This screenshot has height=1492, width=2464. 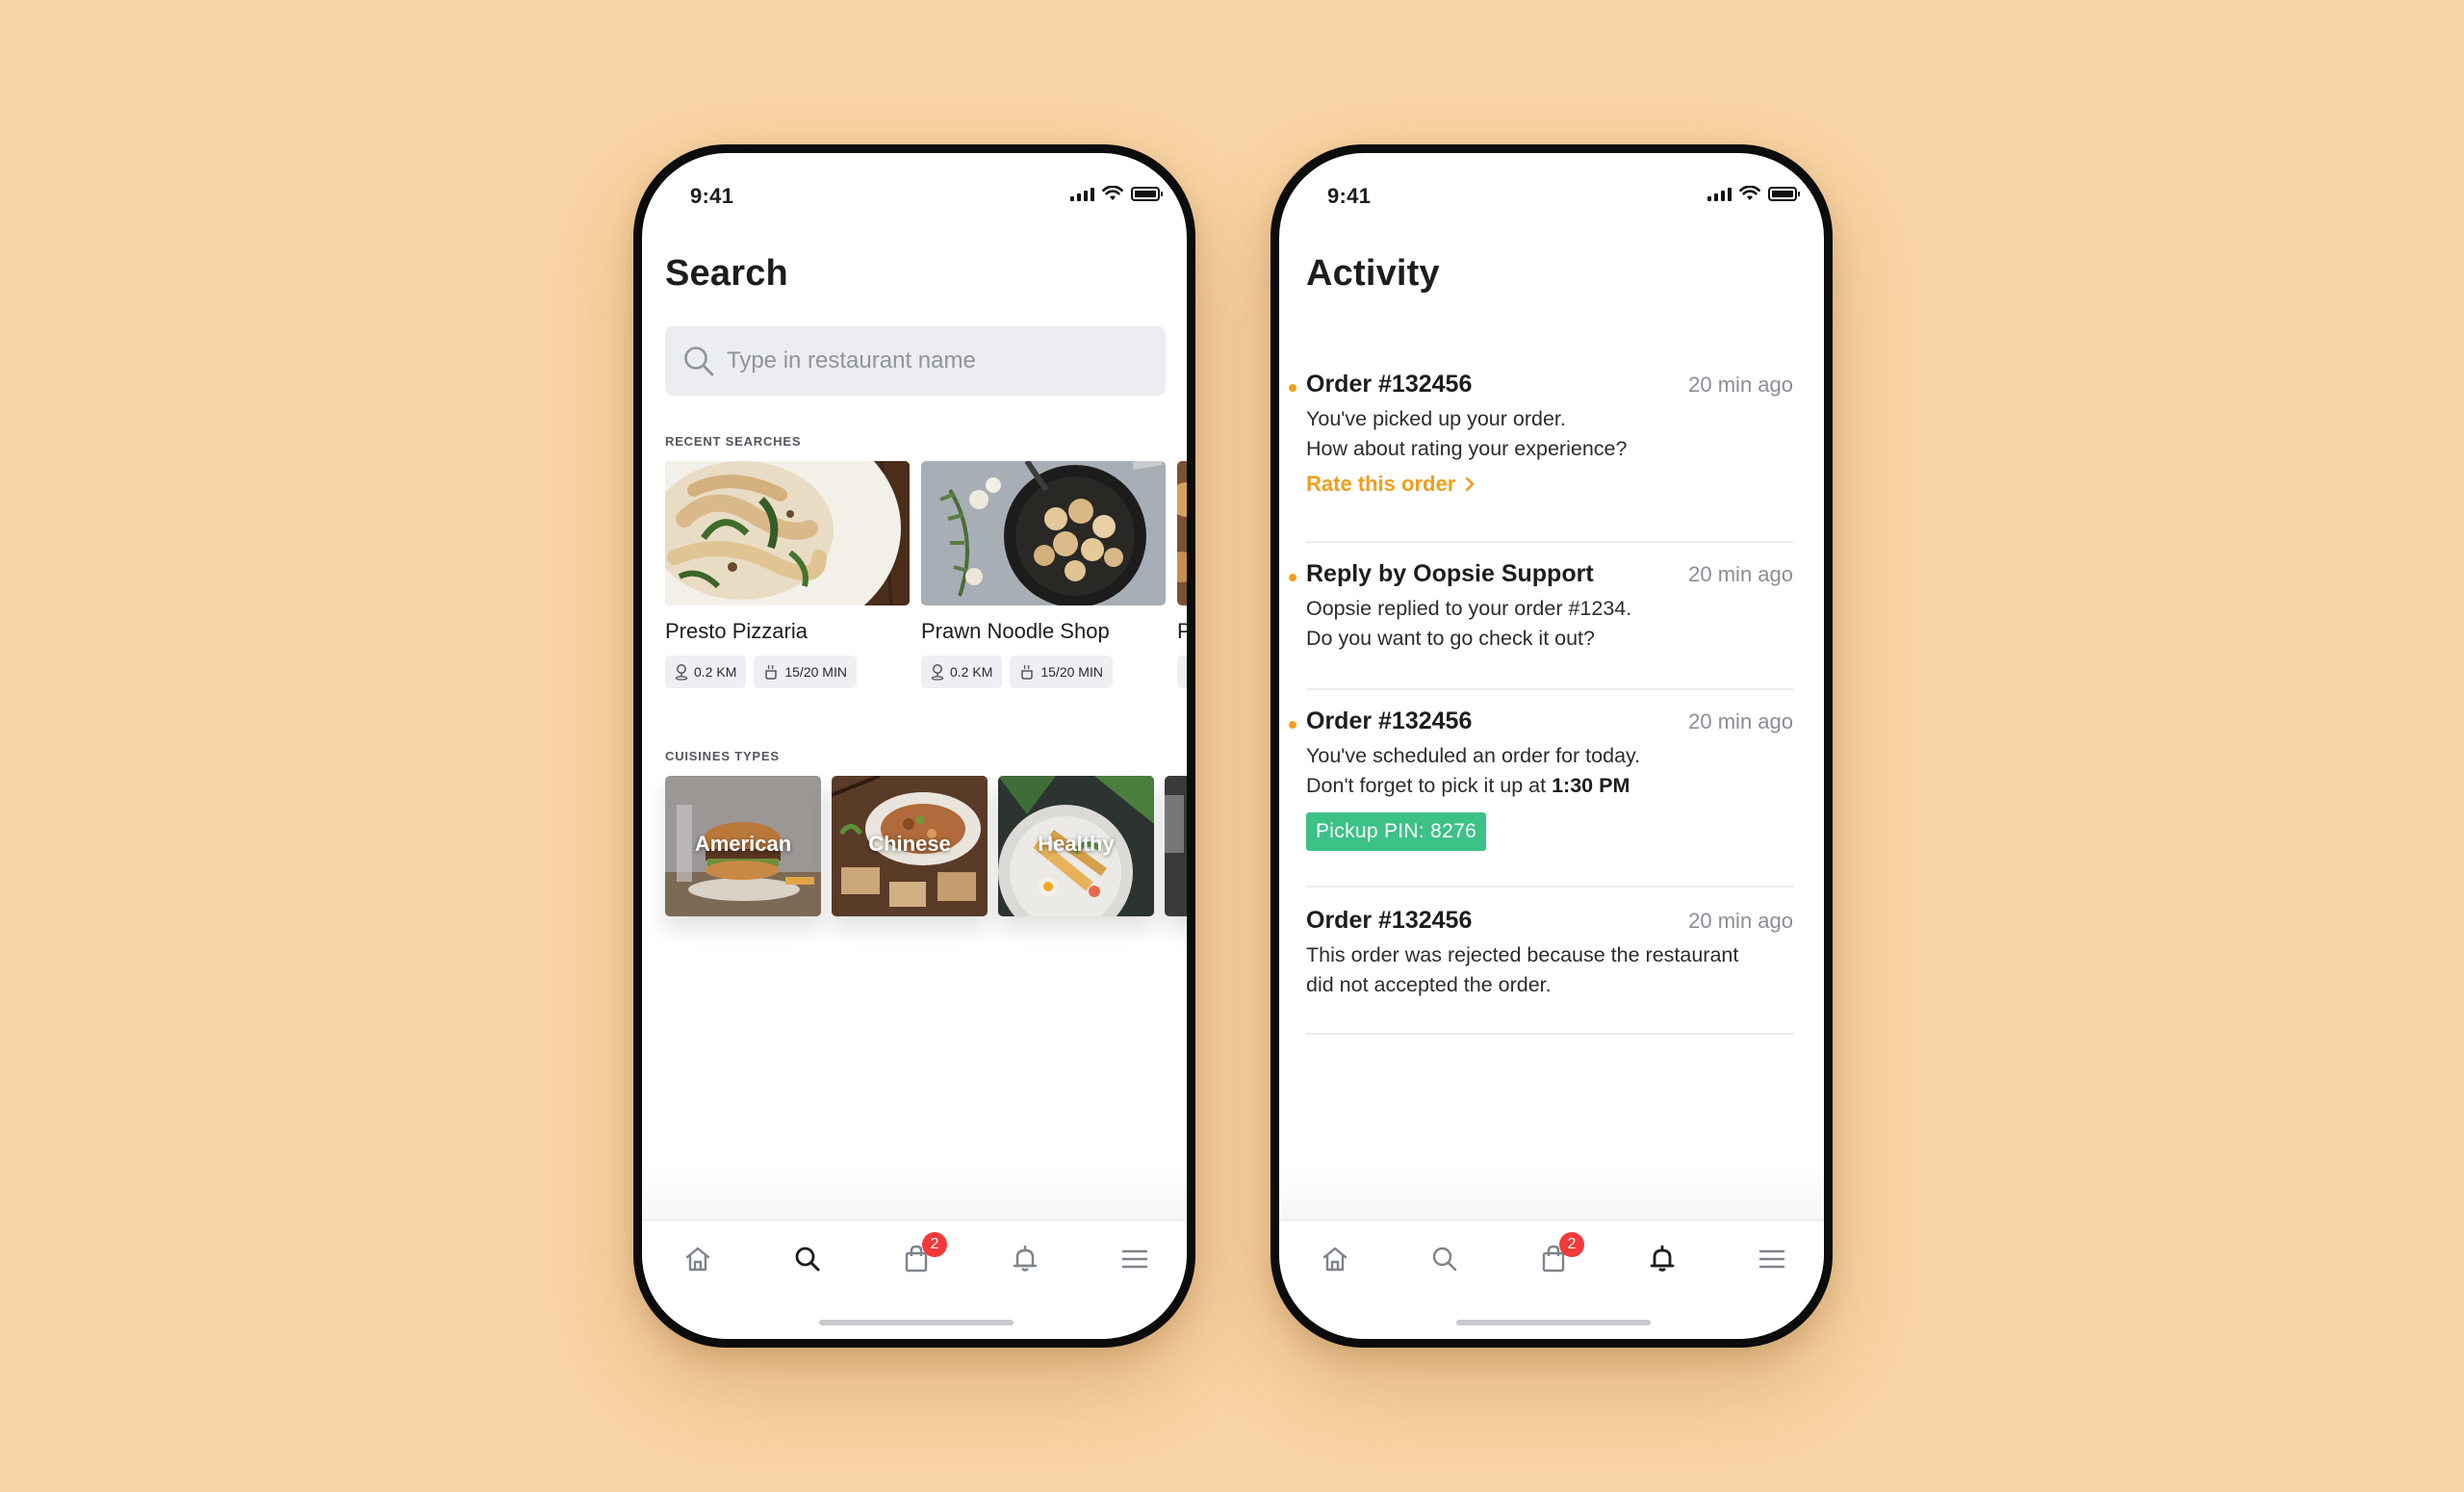 I want to click on cuisine-label: Healthy, so click(x=1076, y=844).